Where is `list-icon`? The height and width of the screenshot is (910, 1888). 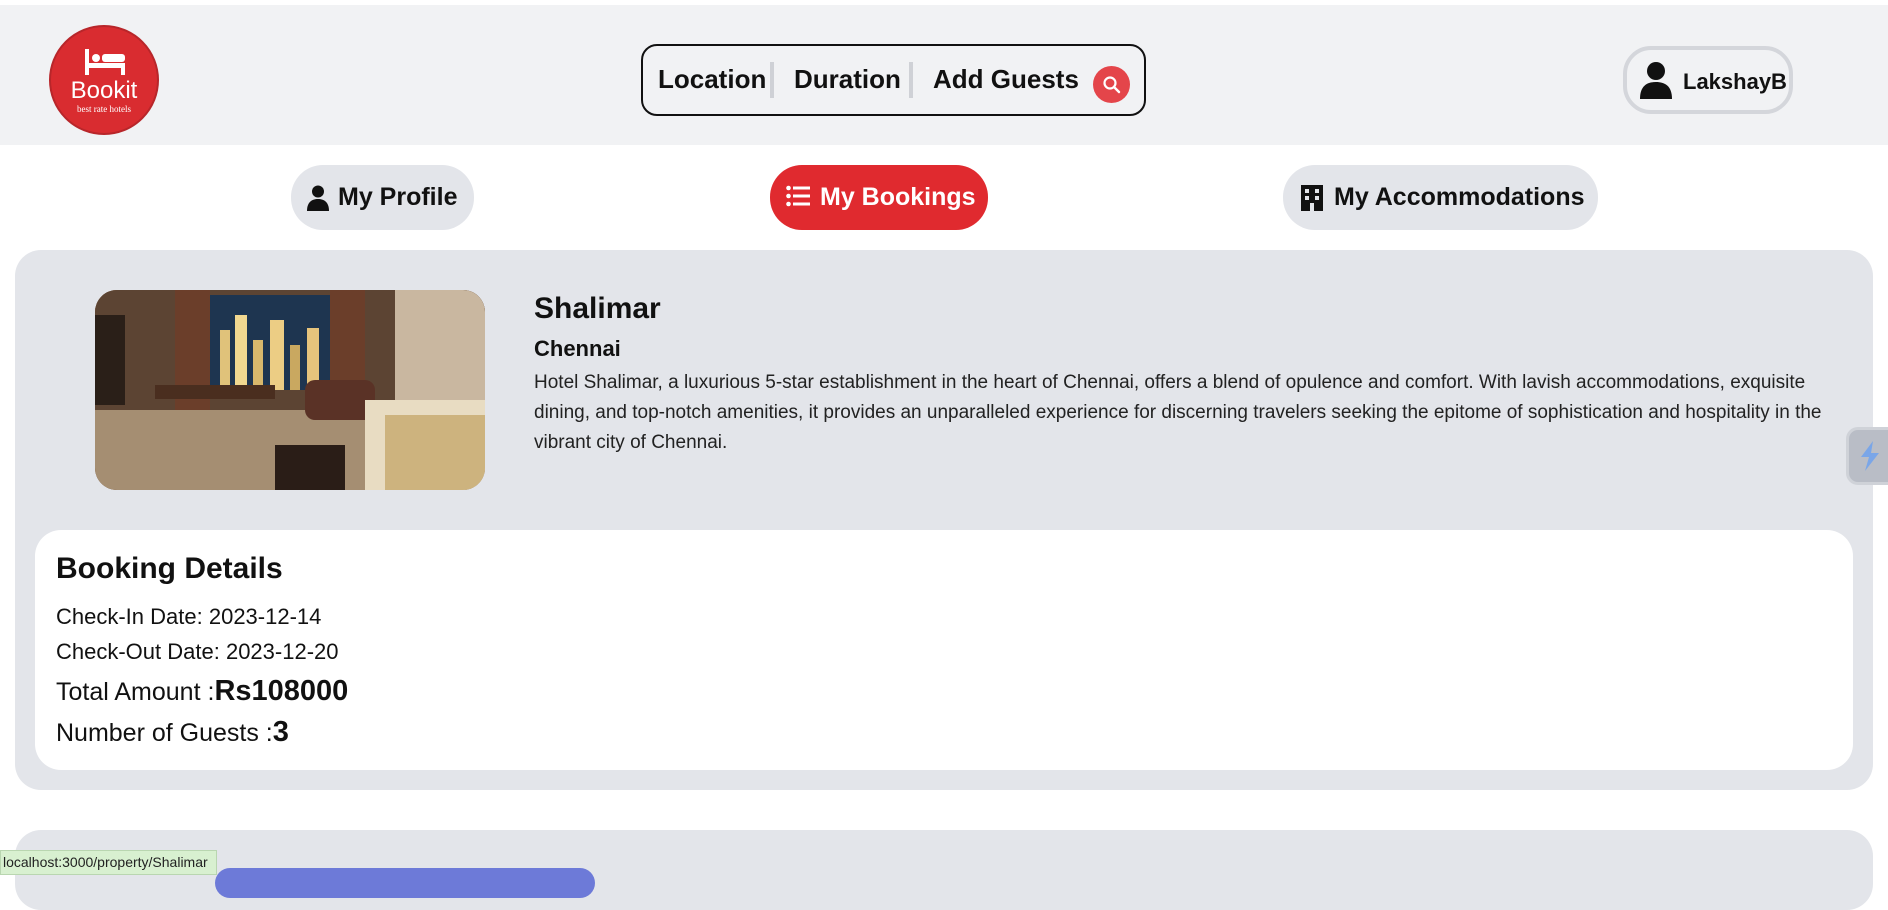
list-icon is located at coordinates (798, 196).